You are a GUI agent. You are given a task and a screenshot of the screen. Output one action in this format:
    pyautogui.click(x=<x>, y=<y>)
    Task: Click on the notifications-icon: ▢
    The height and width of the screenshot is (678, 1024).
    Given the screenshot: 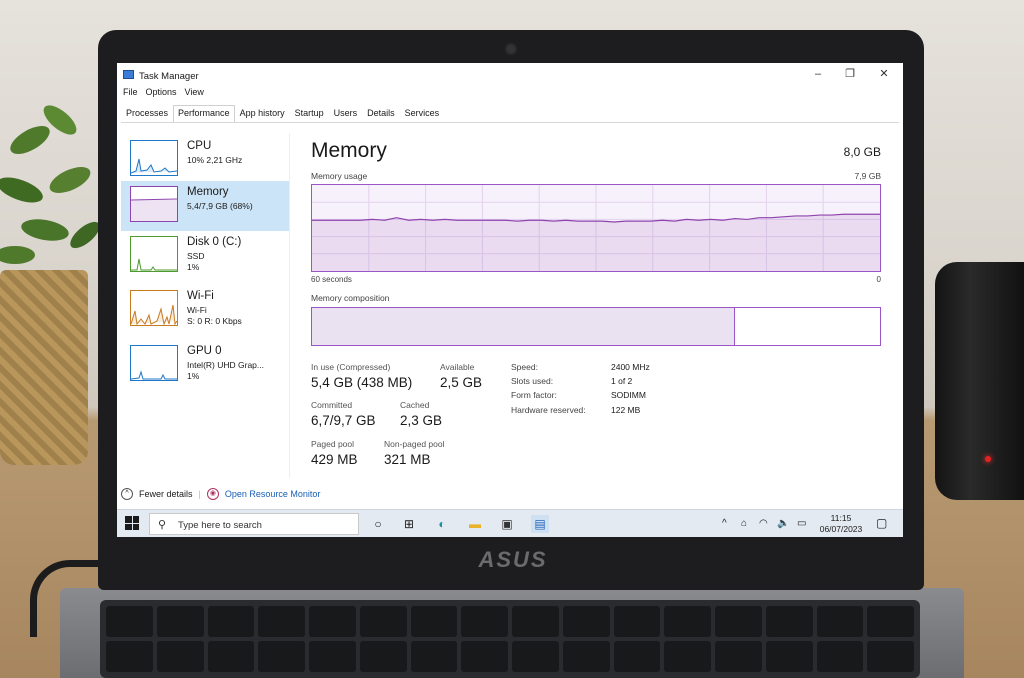 What is the action you would take?
    pyautogui.click(x=881, y=523)
    